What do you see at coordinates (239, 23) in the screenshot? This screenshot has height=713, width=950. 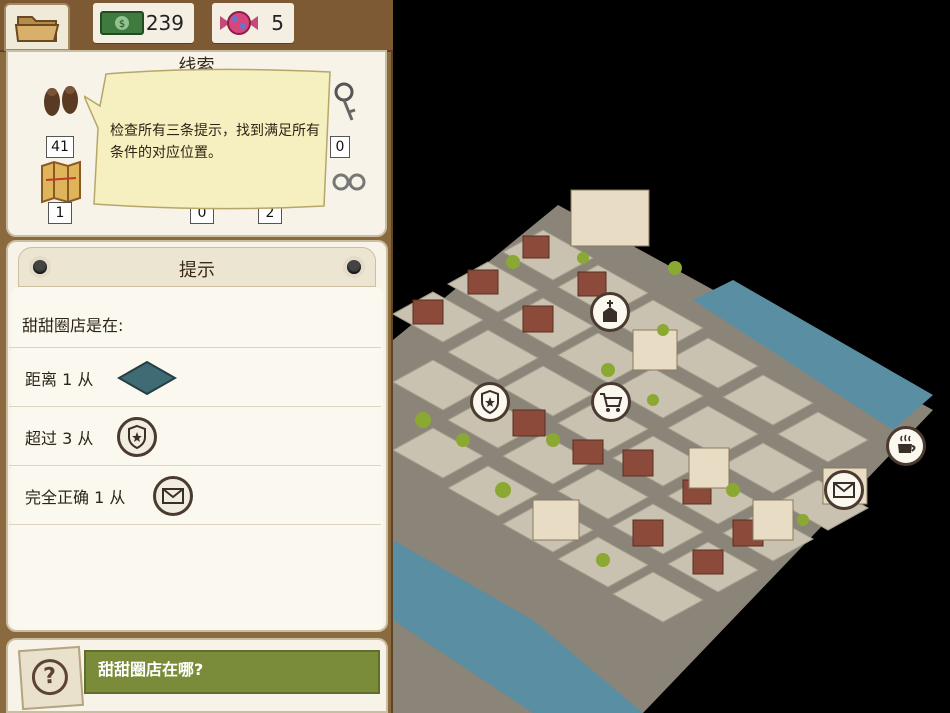 I see `candy-icon` at bounding box center [239, 23].